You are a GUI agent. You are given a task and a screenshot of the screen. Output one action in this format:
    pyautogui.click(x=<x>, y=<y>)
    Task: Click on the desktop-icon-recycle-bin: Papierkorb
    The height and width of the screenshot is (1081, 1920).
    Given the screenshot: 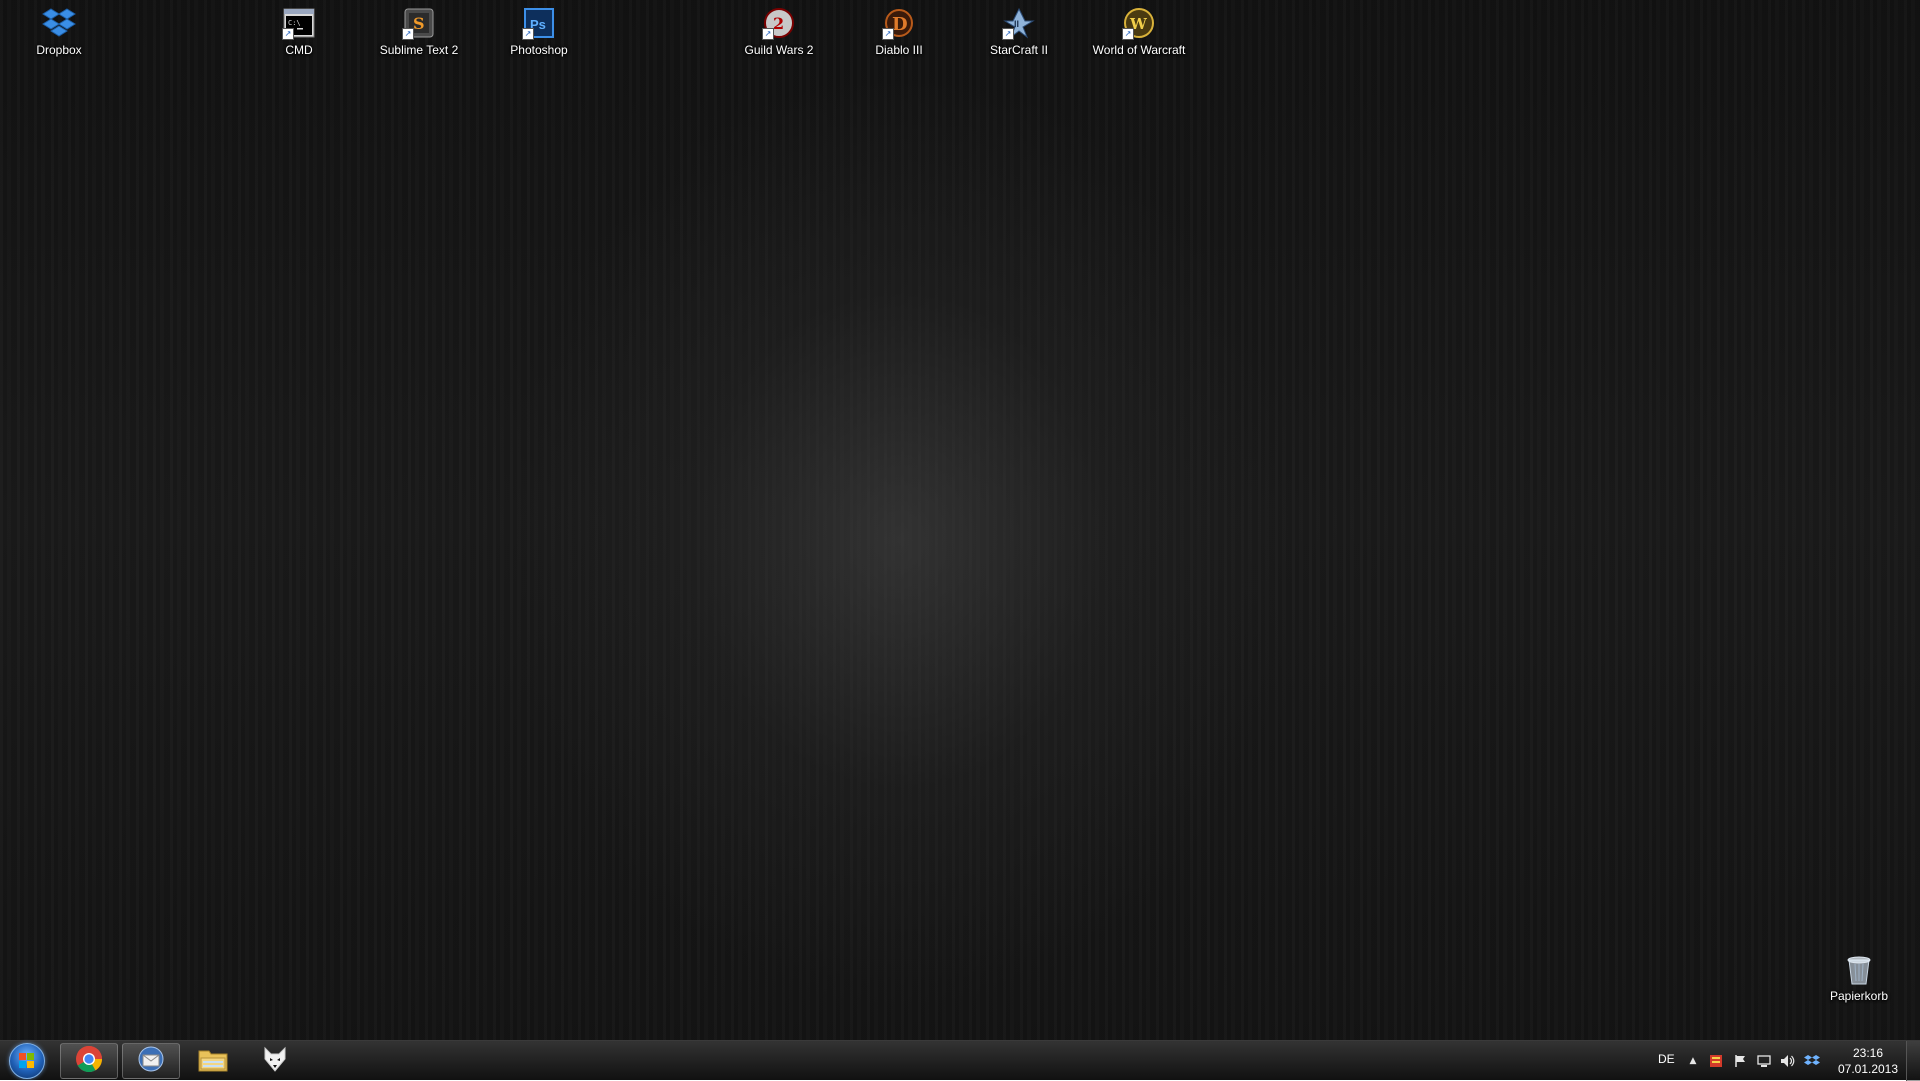 What is the action you would take?
    pyautogui.click(x=1859, y=974)
    